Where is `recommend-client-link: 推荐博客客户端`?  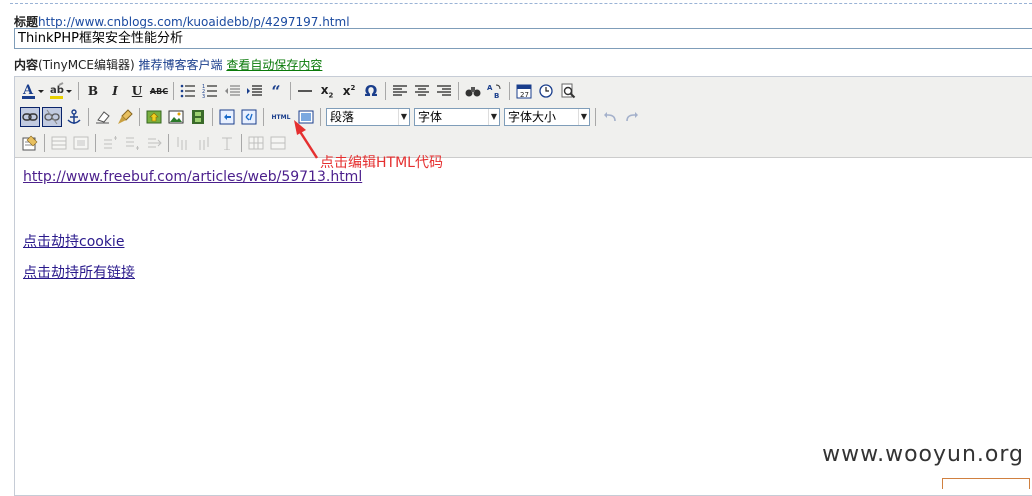
recommend-client-link: 推荐博客客户端 is located at coordinates (181, 65).